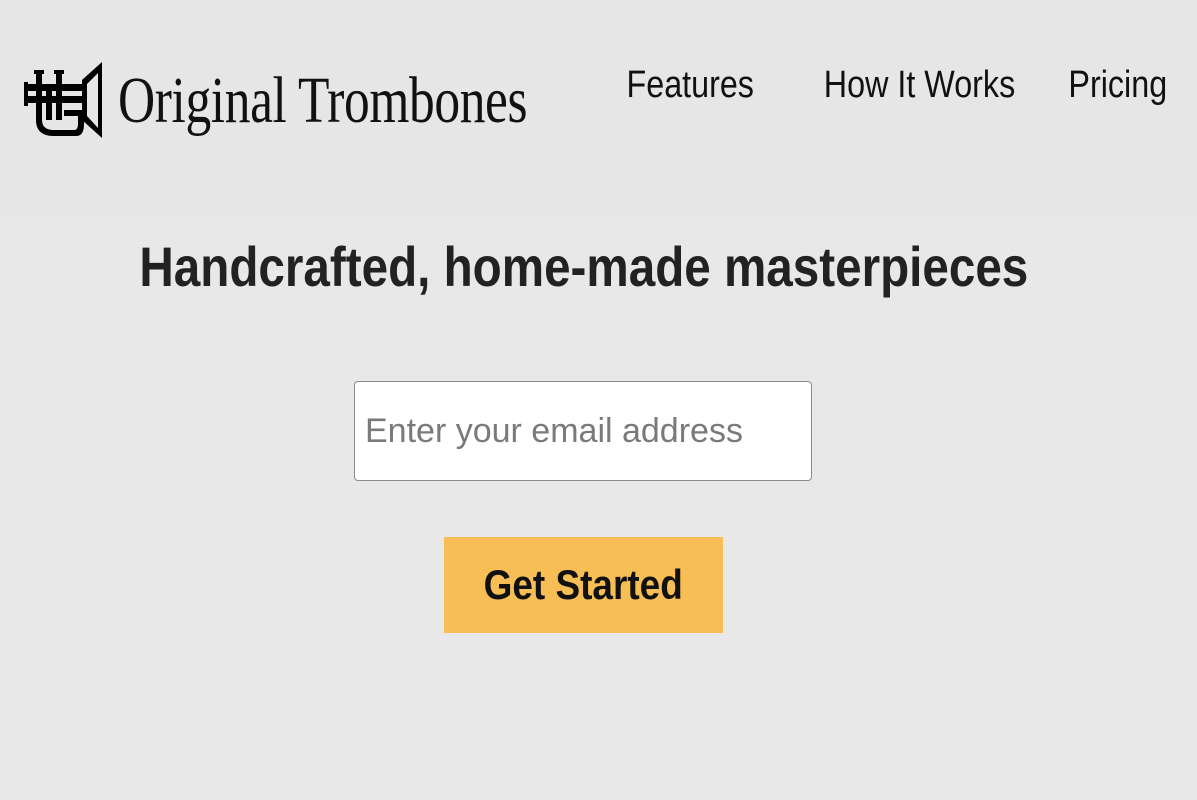 The width and height of the screenshot is (1197, 800). I want to click on get-started-label: Get Started, so click(583, 584).